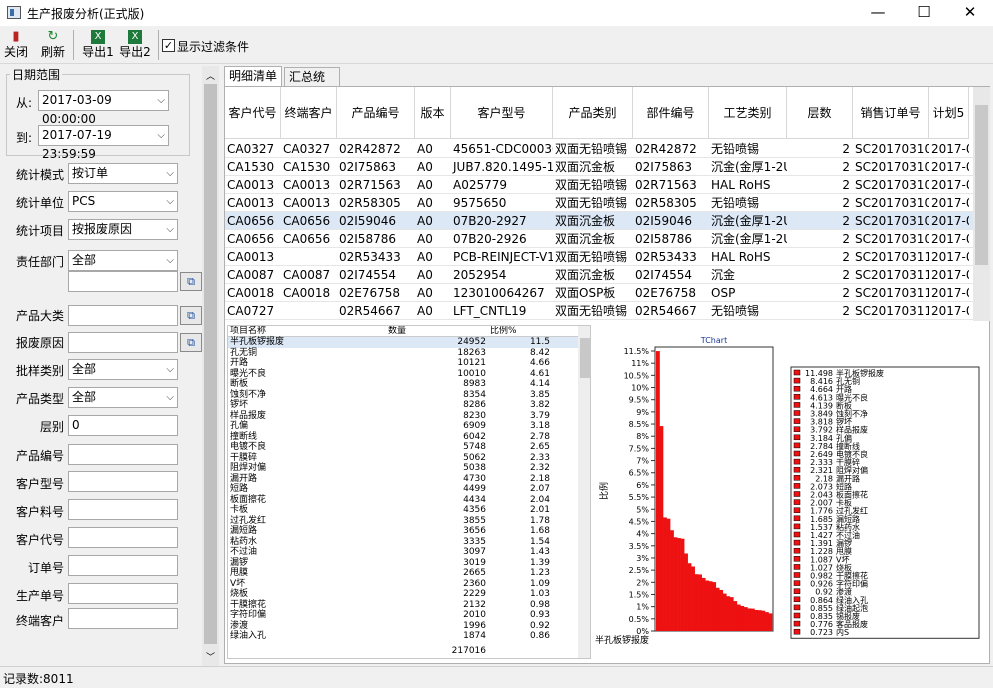 The width and height of the screenshot is (993, 688). I want to click on stat-mode-select: 按订单 ⌵, so click(123, 173).